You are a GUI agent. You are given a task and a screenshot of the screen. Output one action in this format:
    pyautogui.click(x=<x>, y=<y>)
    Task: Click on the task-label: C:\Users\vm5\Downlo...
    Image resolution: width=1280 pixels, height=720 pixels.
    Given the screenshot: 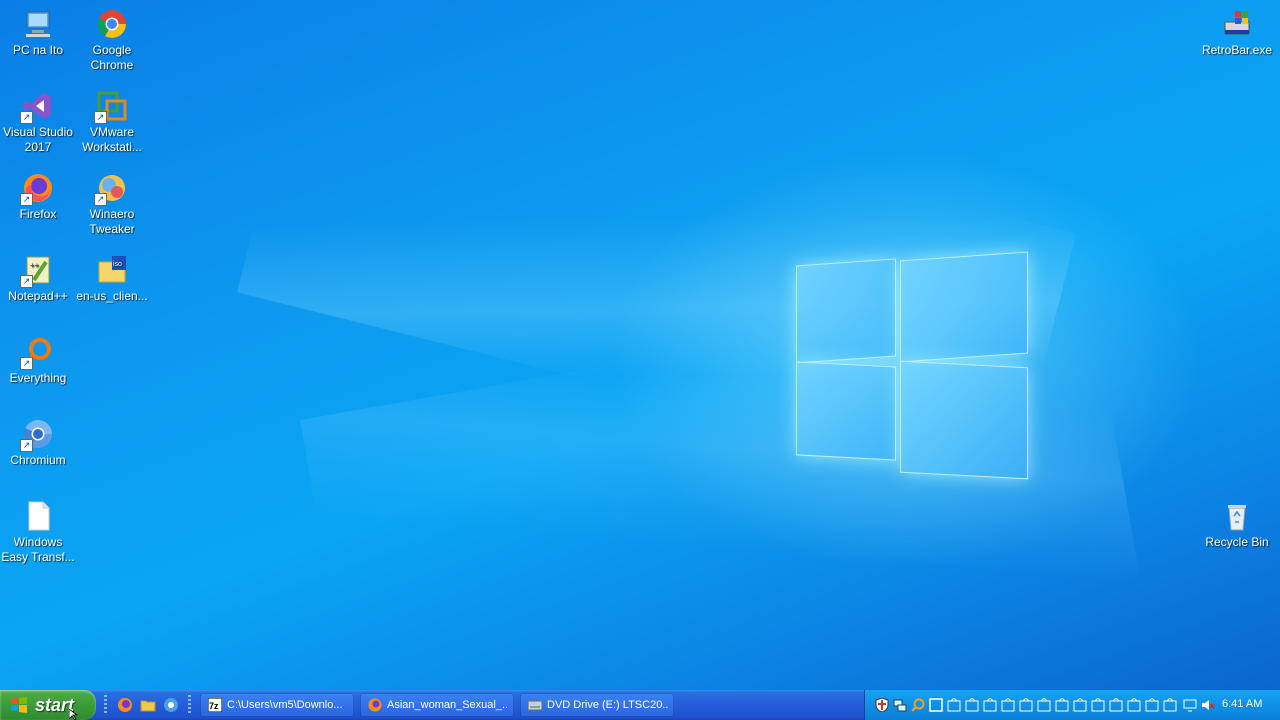 What is the action you would take?
    pyautogui.click(x=285, y=705)
    